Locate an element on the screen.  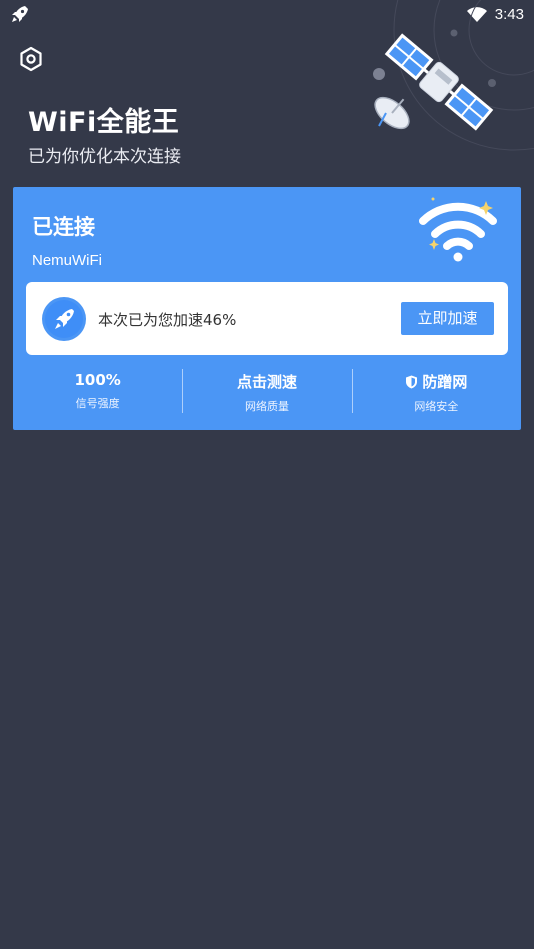
signal-strength-stat: 100% 信号强度 is located at coordinates (97, 390).